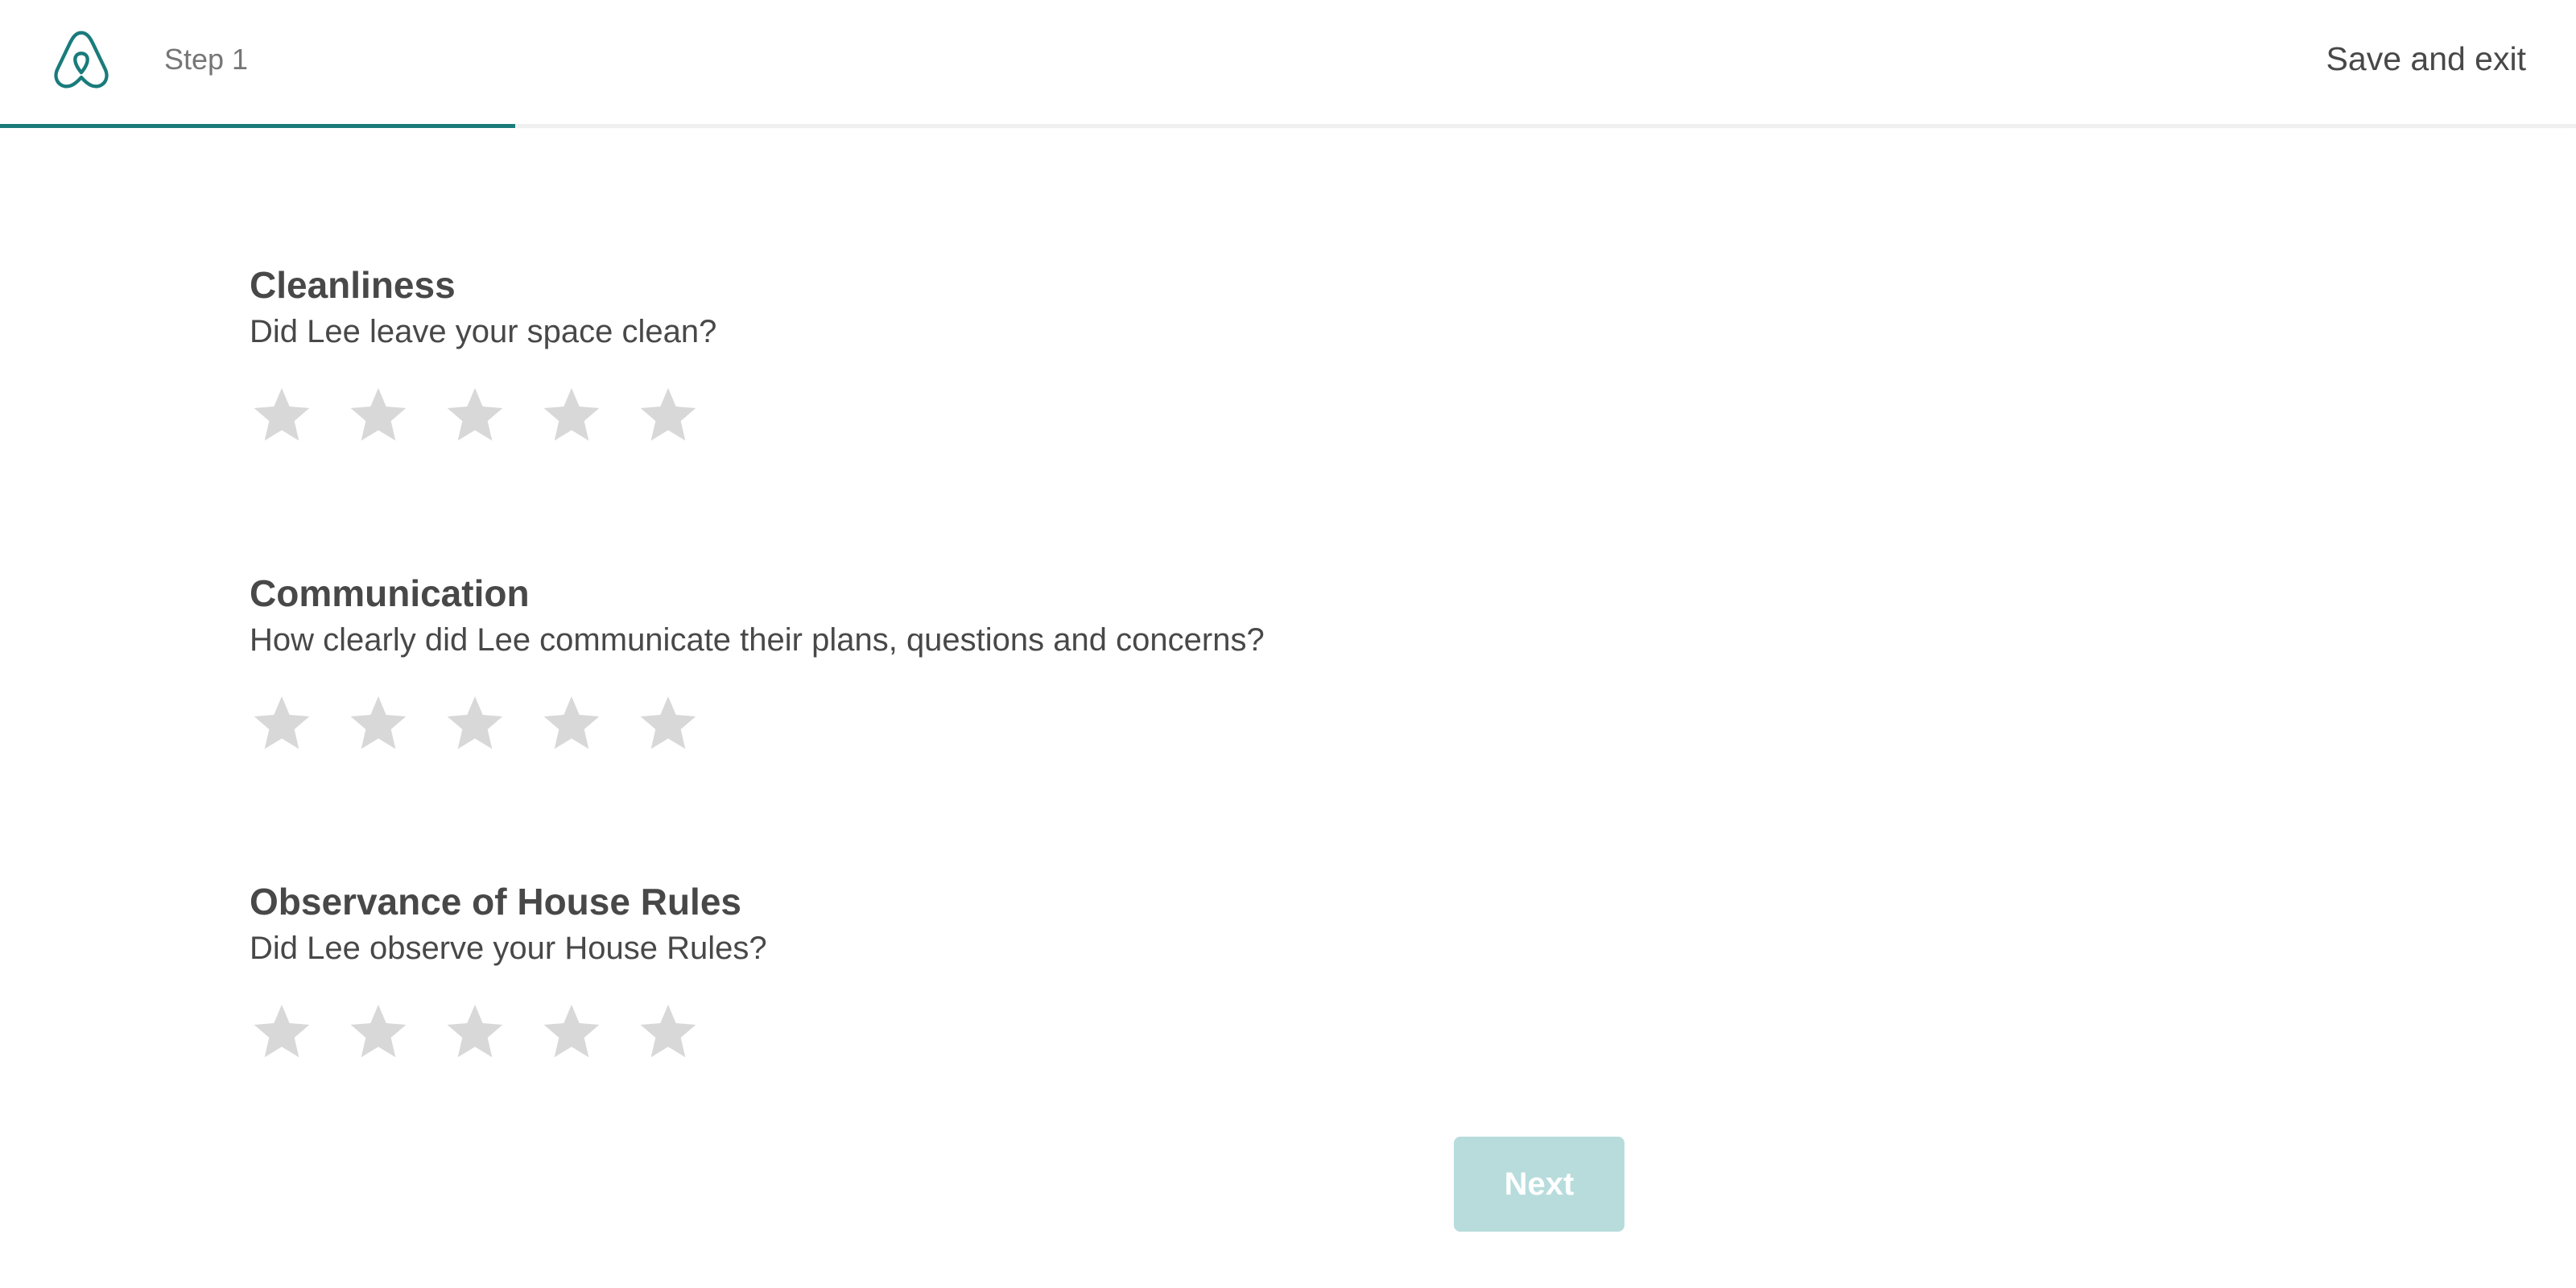 This screenshot has width=2576, height=1288. Describe the element at coordinates (81, 59) in the screenshot. I see `airbnb-logo-icon` at that location.